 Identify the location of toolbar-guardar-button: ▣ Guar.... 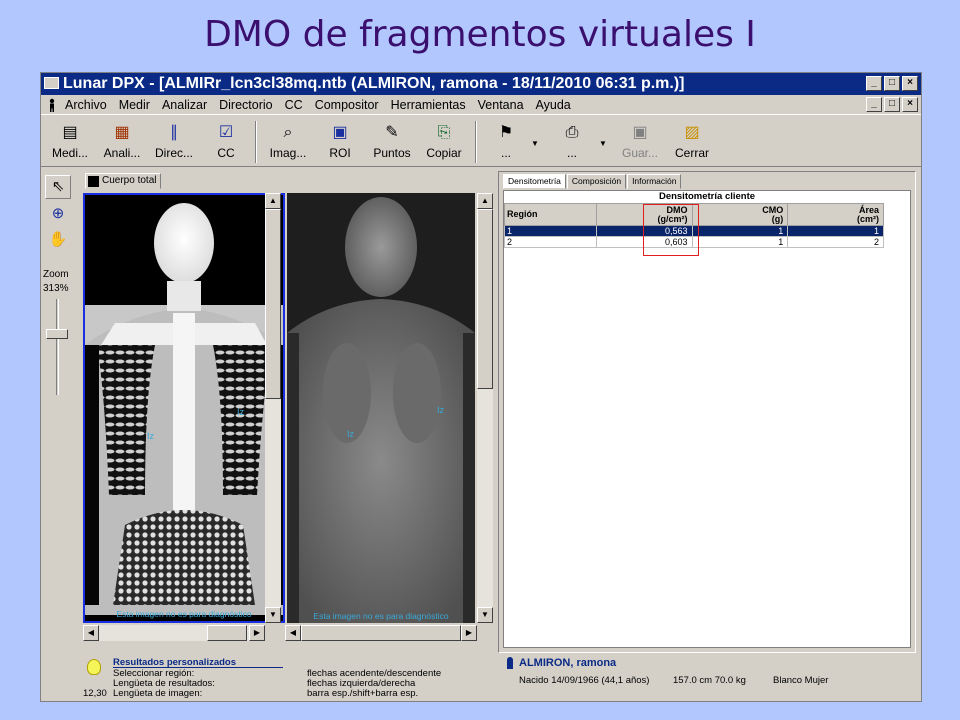
(640, 142).